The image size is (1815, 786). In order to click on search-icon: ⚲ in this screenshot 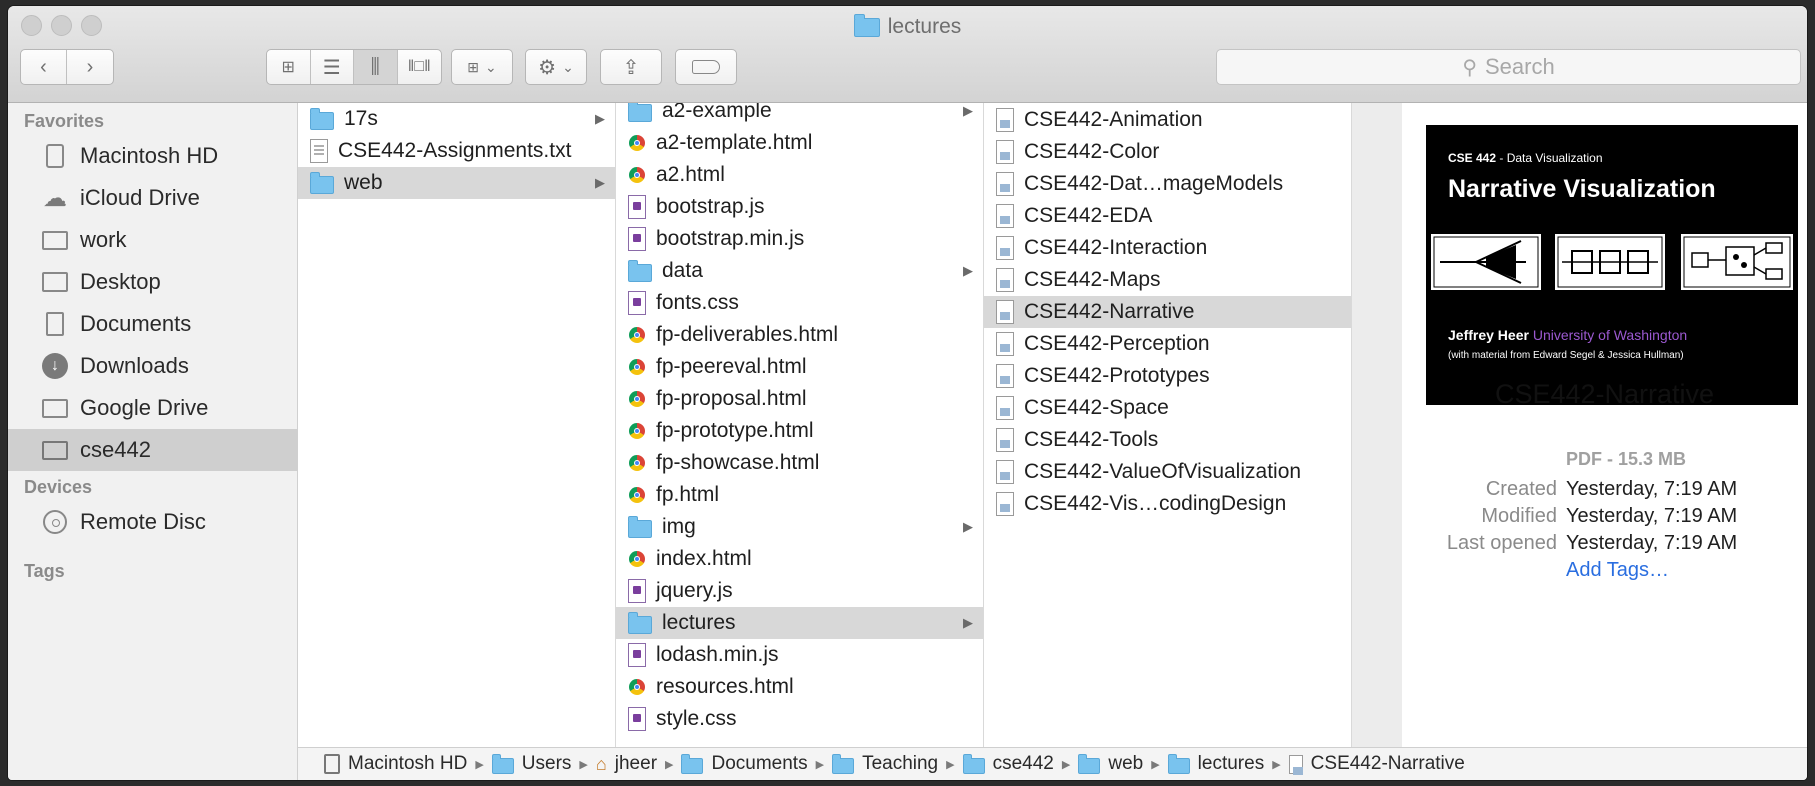, I will do `click(1469, 67)`.